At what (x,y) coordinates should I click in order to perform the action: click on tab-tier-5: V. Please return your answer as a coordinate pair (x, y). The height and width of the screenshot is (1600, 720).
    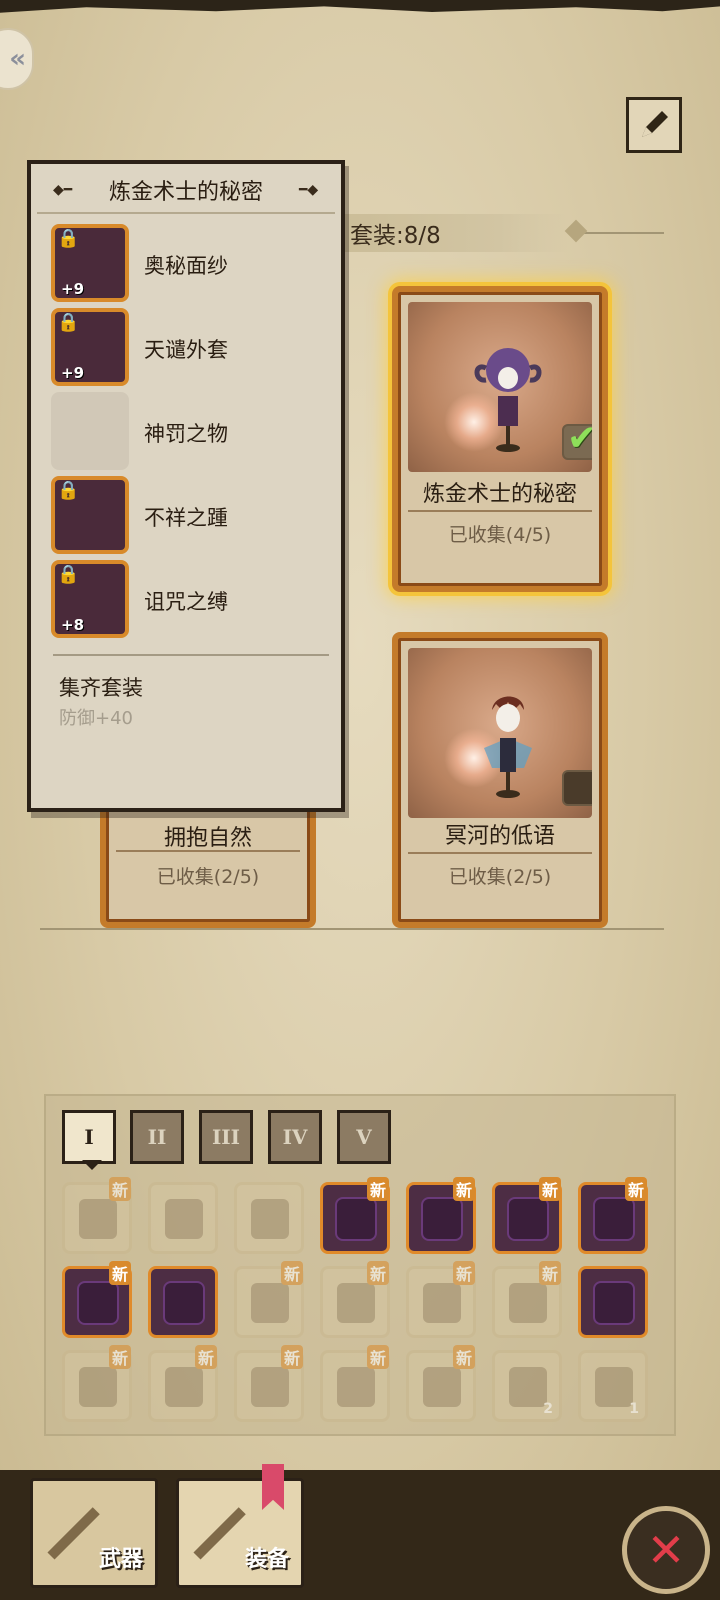
    Looking at the image, I should click on (364, 1137).